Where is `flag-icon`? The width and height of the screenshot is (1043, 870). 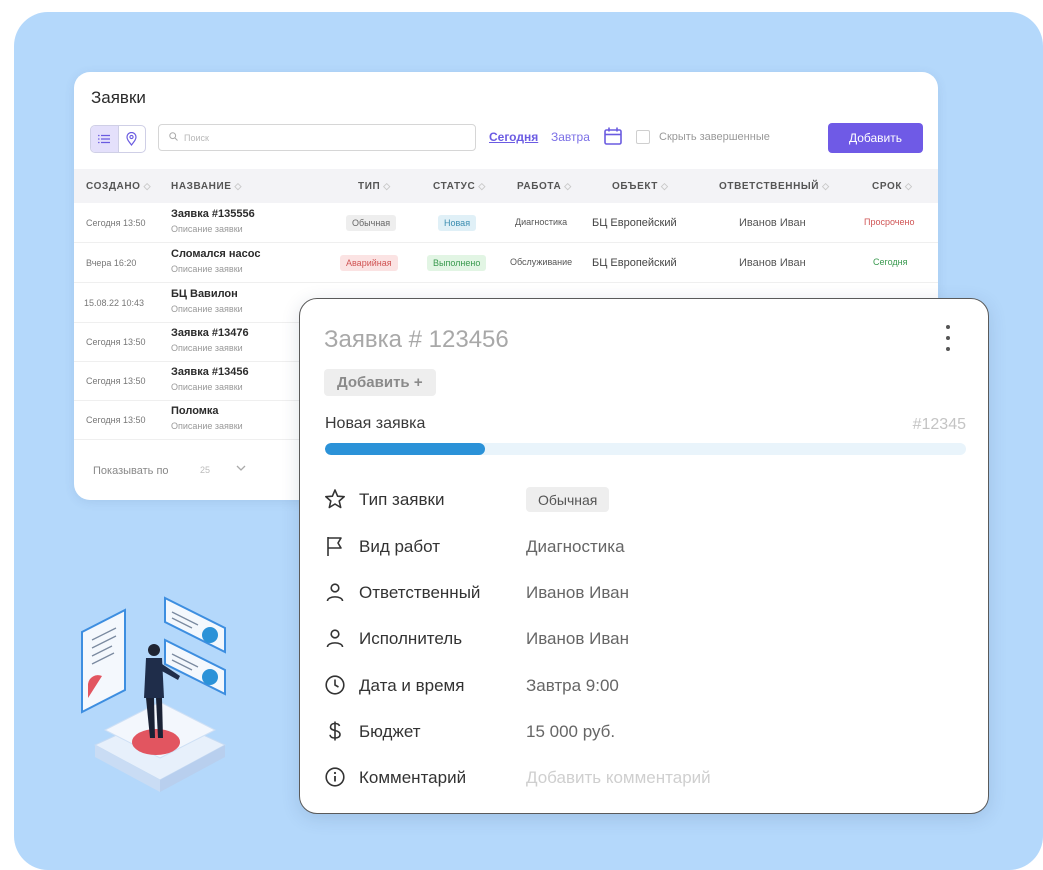 flag-icon is located at coordinates (334, 546).